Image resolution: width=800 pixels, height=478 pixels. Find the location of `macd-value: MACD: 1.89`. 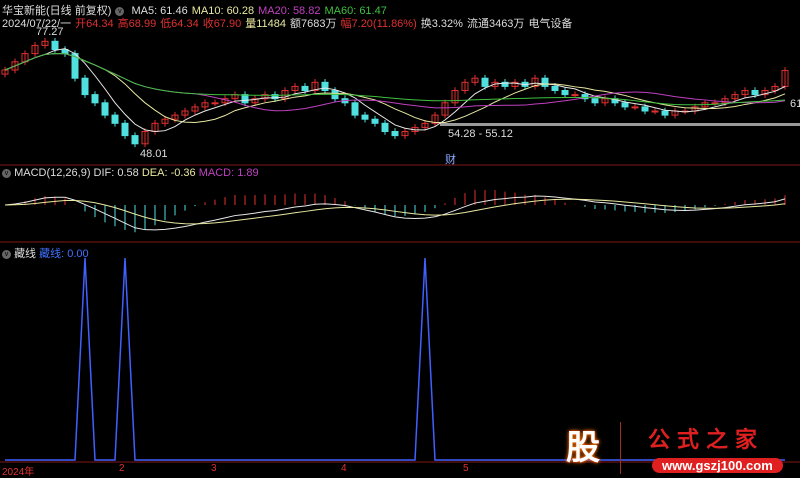

macd-value: MACD: 1.89 is located at coordinates (228, 173).